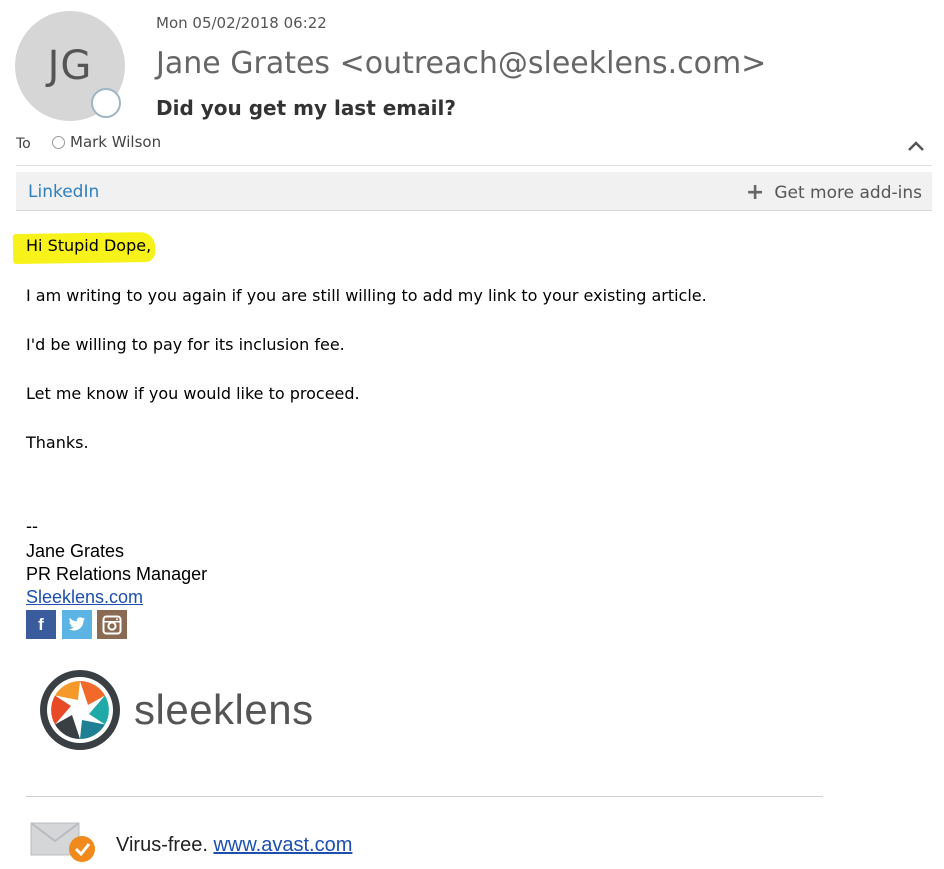  What do you see at coordinates (77, 624) in the screenshot?
I see `twitter-icon` at bounding box center [77, 624].